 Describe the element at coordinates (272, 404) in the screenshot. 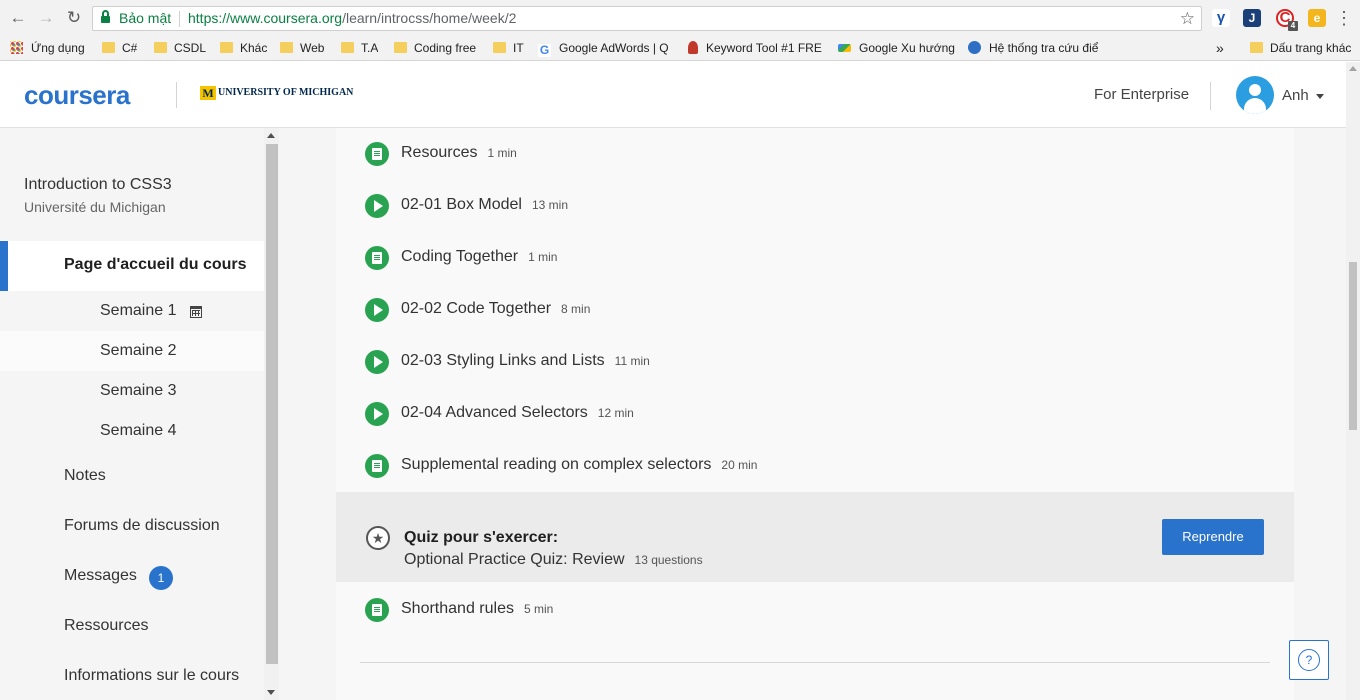

I see `sidebar-scroll-thumb` at that location.